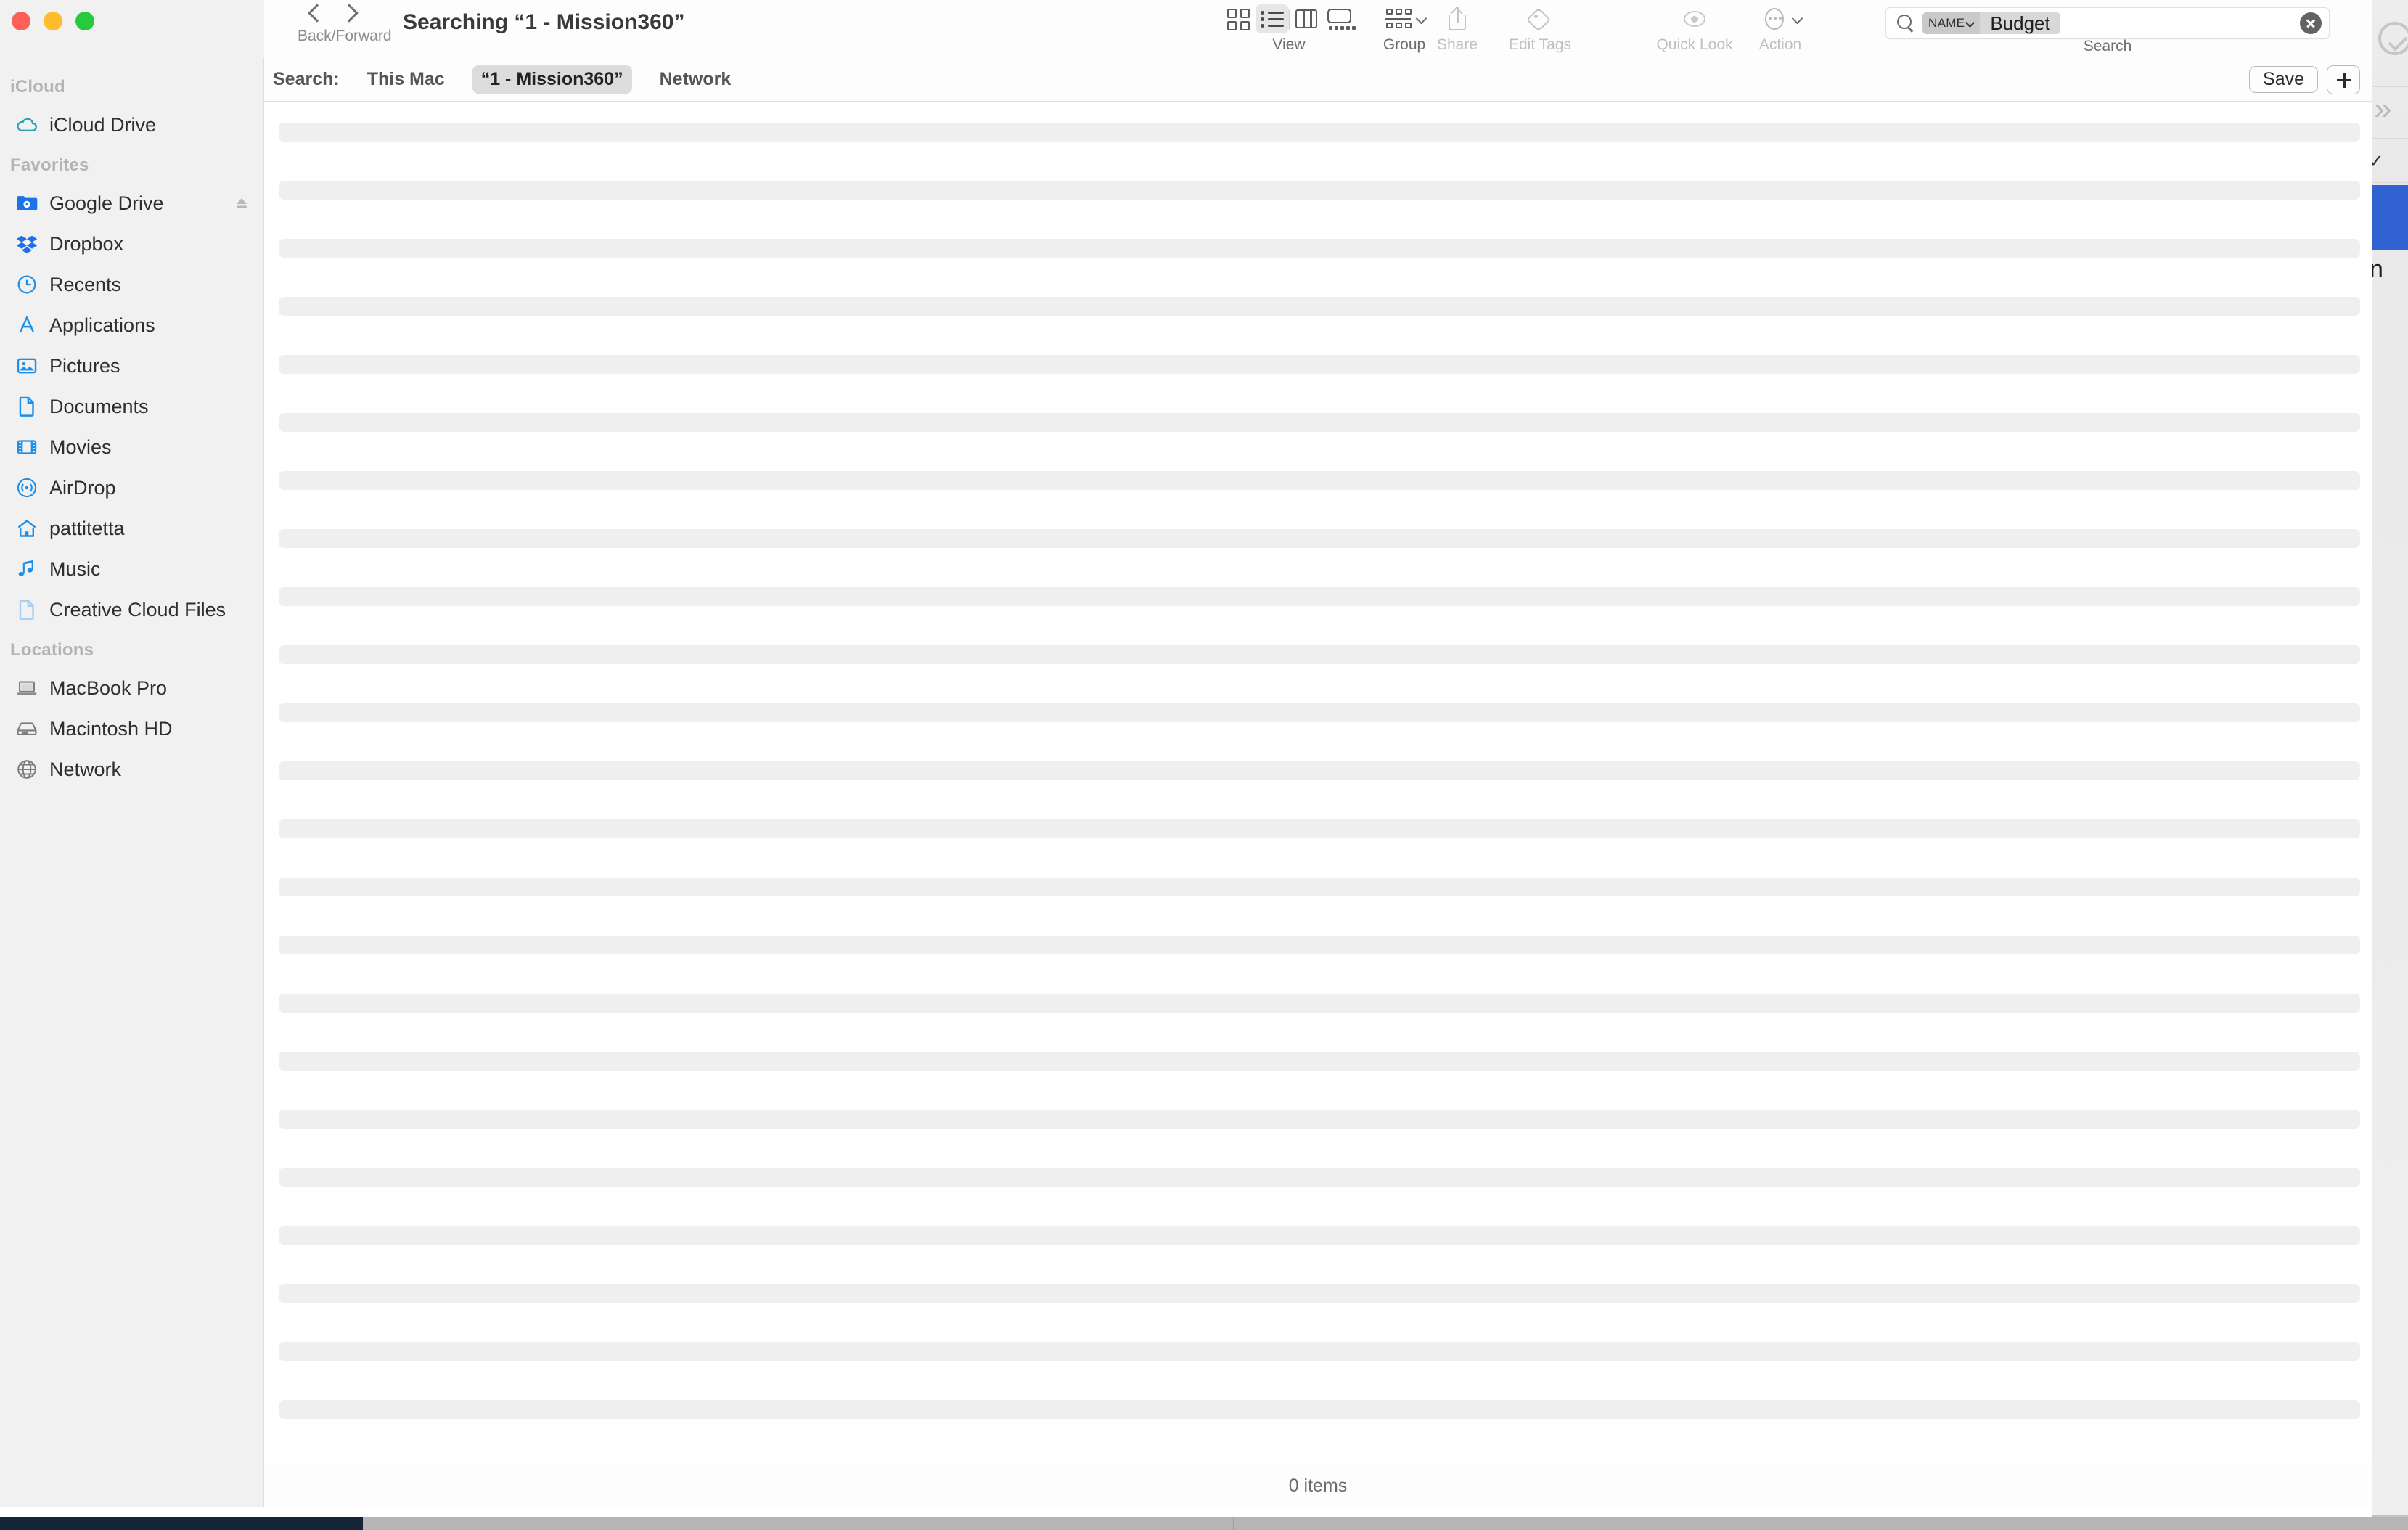 Image resolution: width=2408 pixels, height=1530 pixels. Describe the element at coordinates (27, 204) in the screenshot. I see `folder-drive-icon` at that location.